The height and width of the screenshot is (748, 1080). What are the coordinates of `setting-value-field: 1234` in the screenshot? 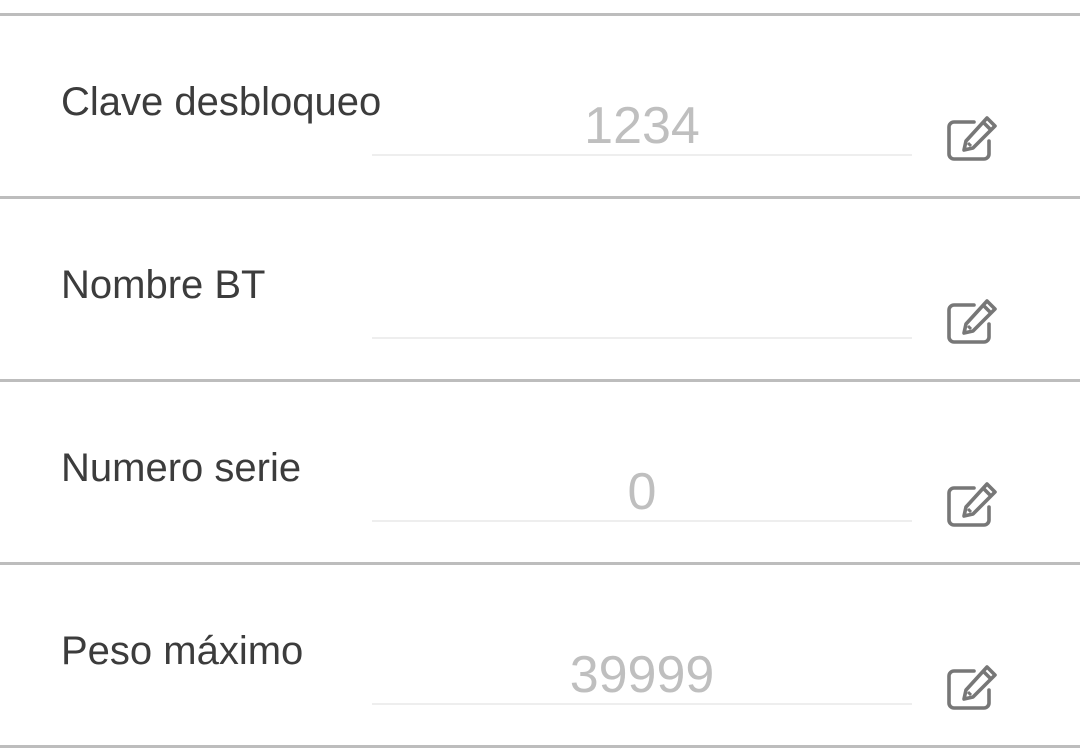 It's located at (642, 126).